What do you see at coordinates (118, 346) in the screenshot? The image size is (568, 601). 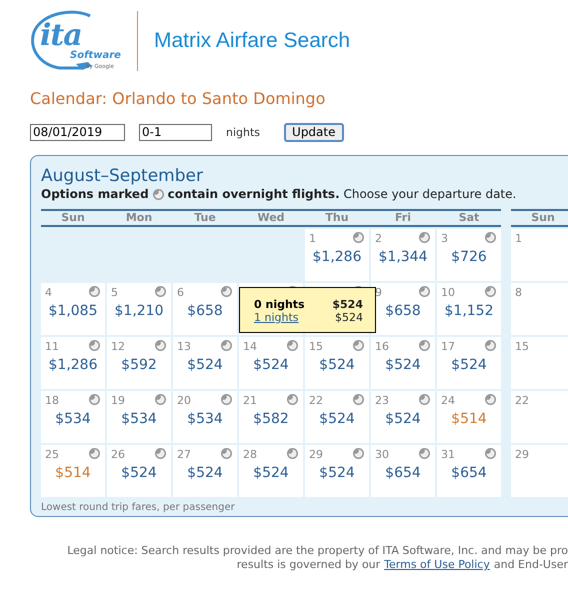 I see `day-number: 12` at bounding box center [118, 346].